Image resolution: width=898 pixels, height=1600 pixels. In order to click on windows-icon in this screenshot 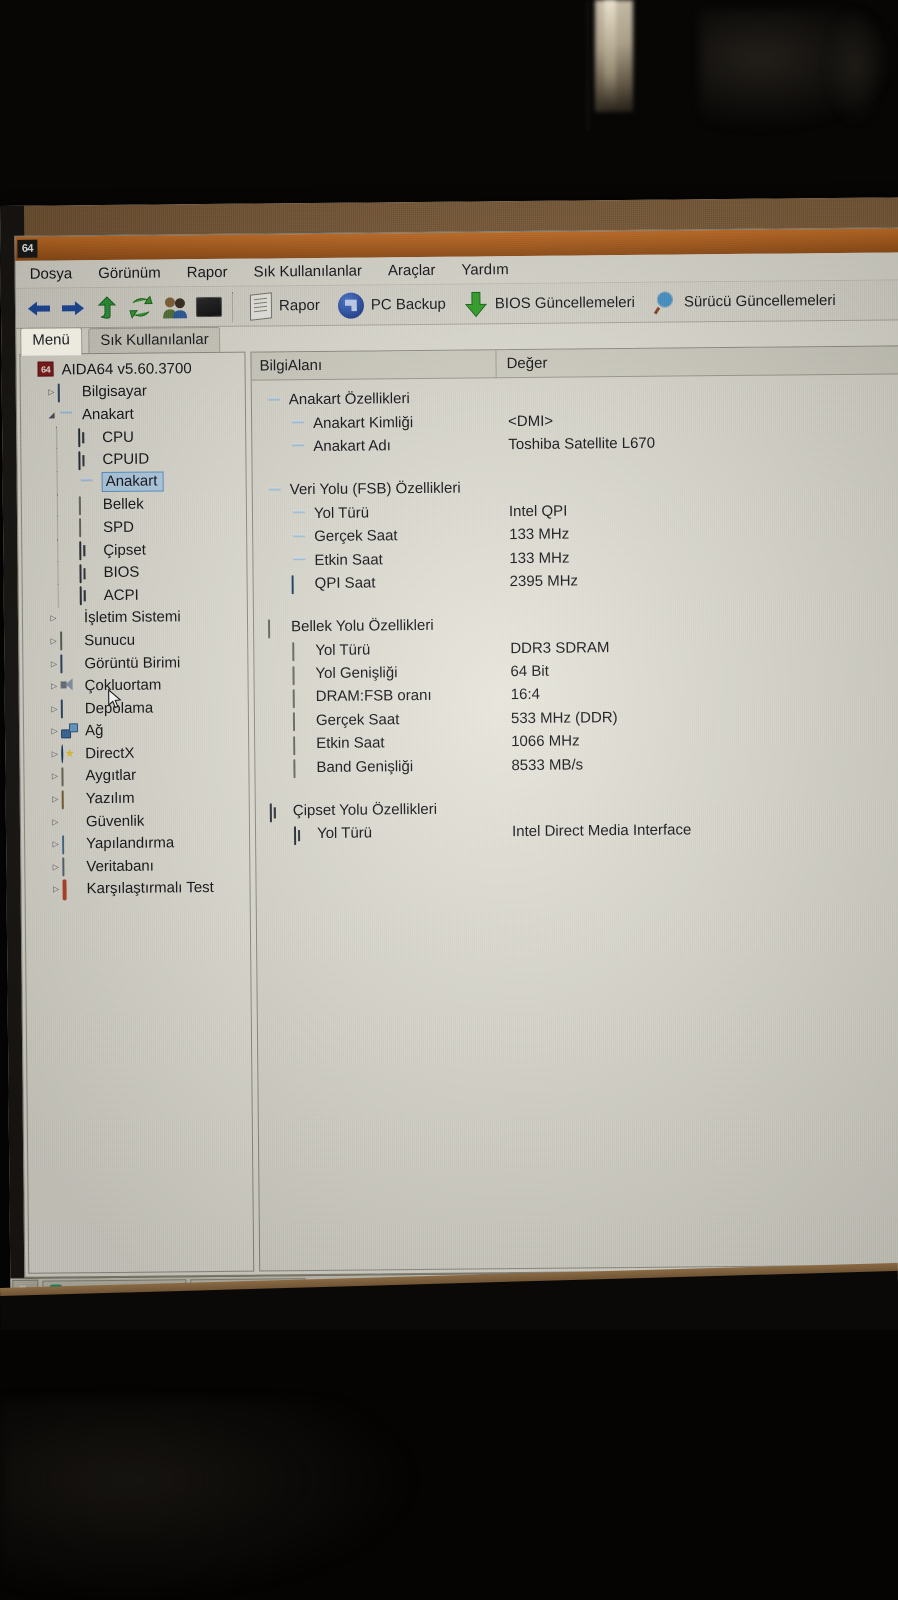, I will do `click(69, 618)`.